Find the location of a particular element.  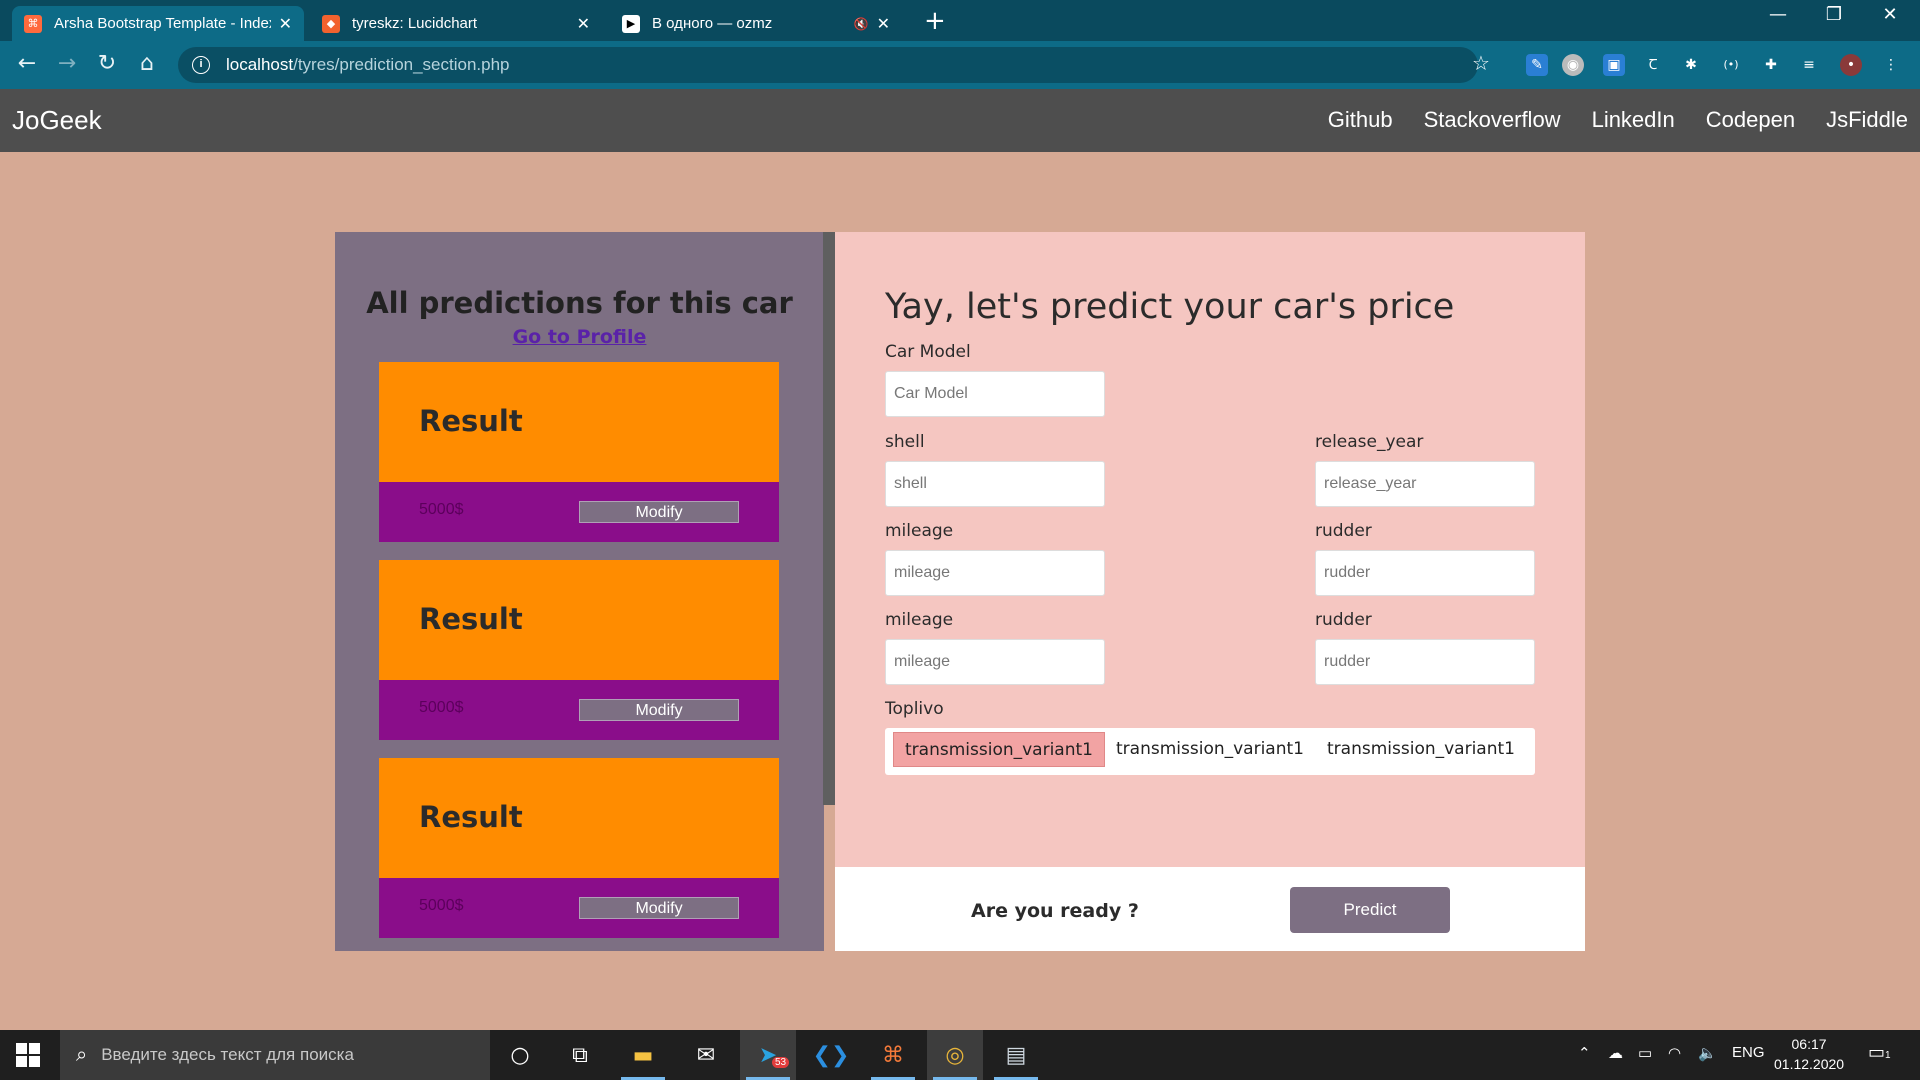

release-year-input: release_year is located at coordinates (1425, 484).